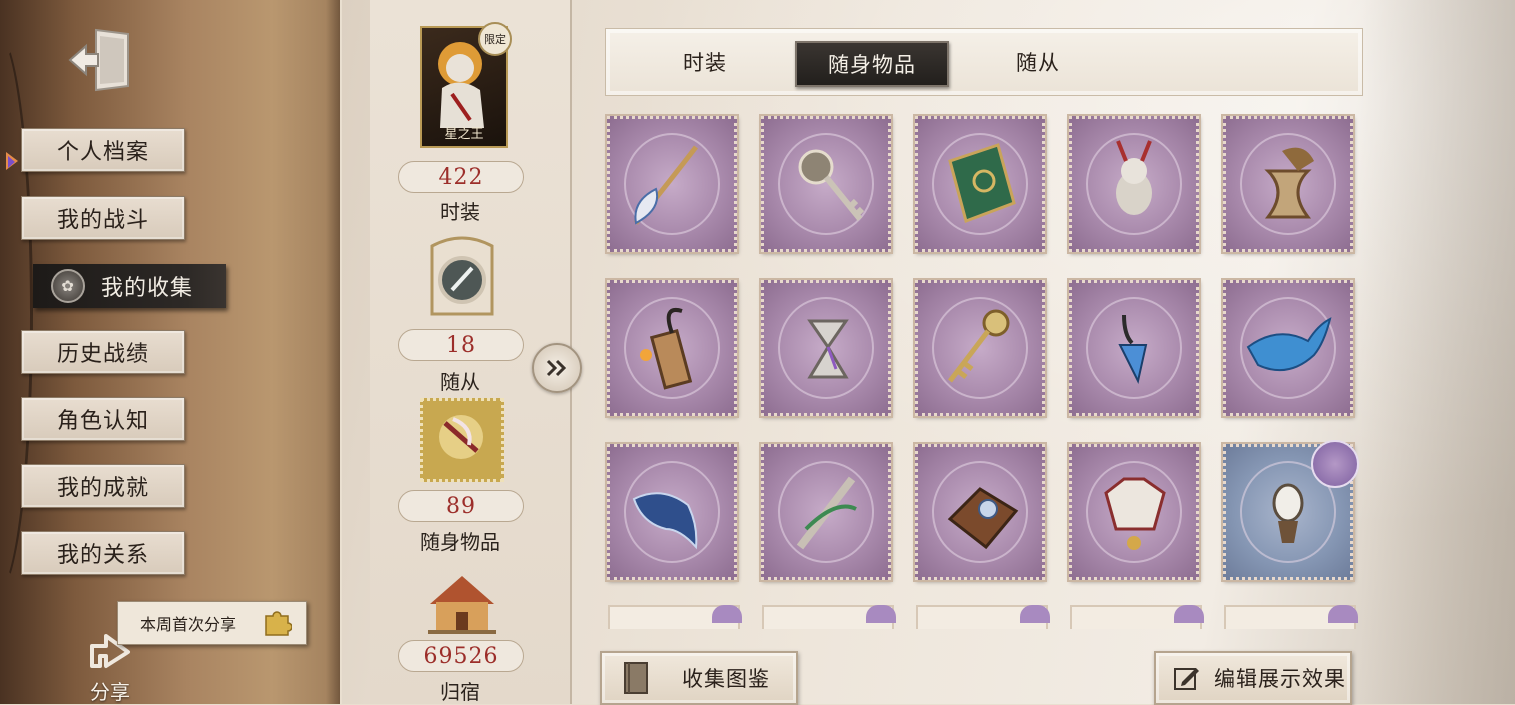 The image size is (1515, 705). I want to click on menu-item-relations: 我的关系, so click(103, 553).